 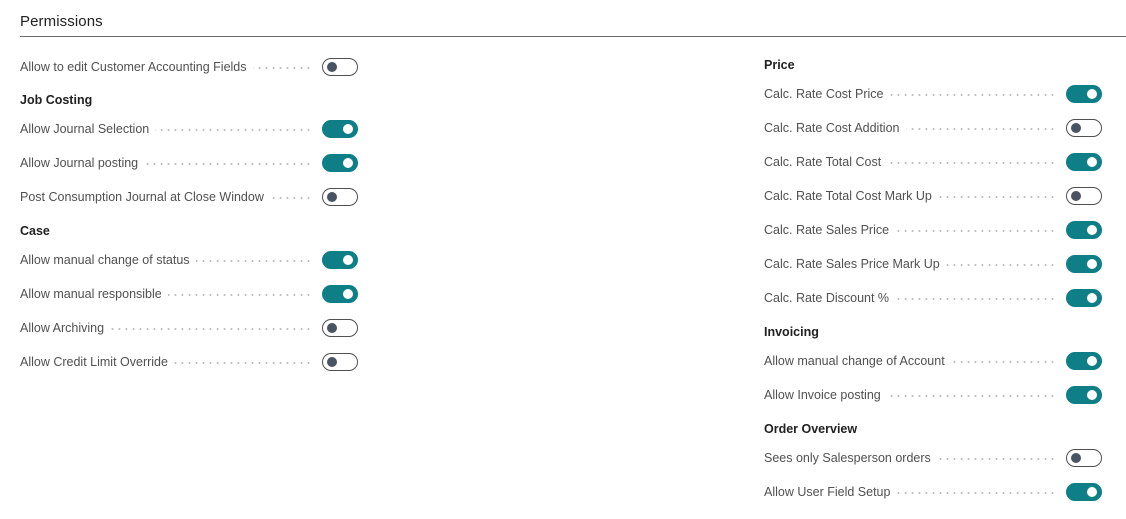 I want to click on group-title-case: Case, so click(x=35, y=231).